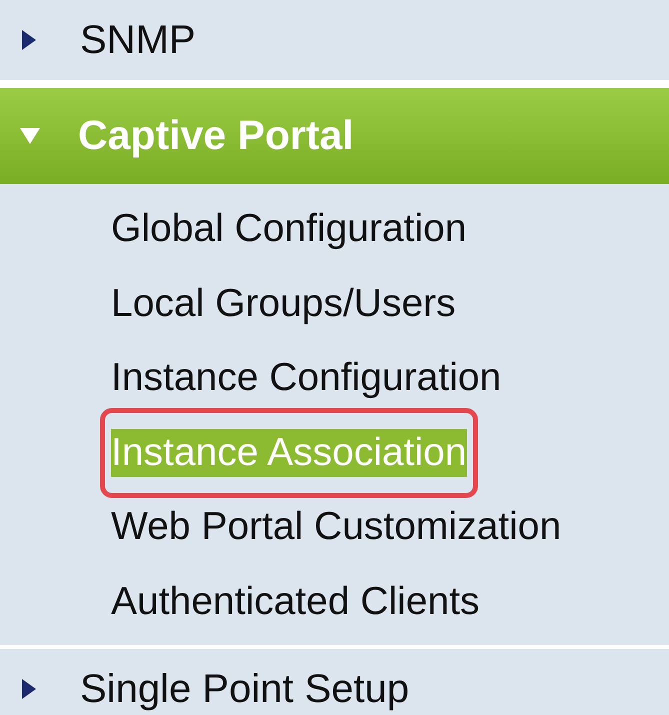 Image resolution: width=669 pixels, height=715 pixels. Describe the element at coordinates (336, 527) in the screenshot. I see `submenu-item: Web Portal Customization` at that location.